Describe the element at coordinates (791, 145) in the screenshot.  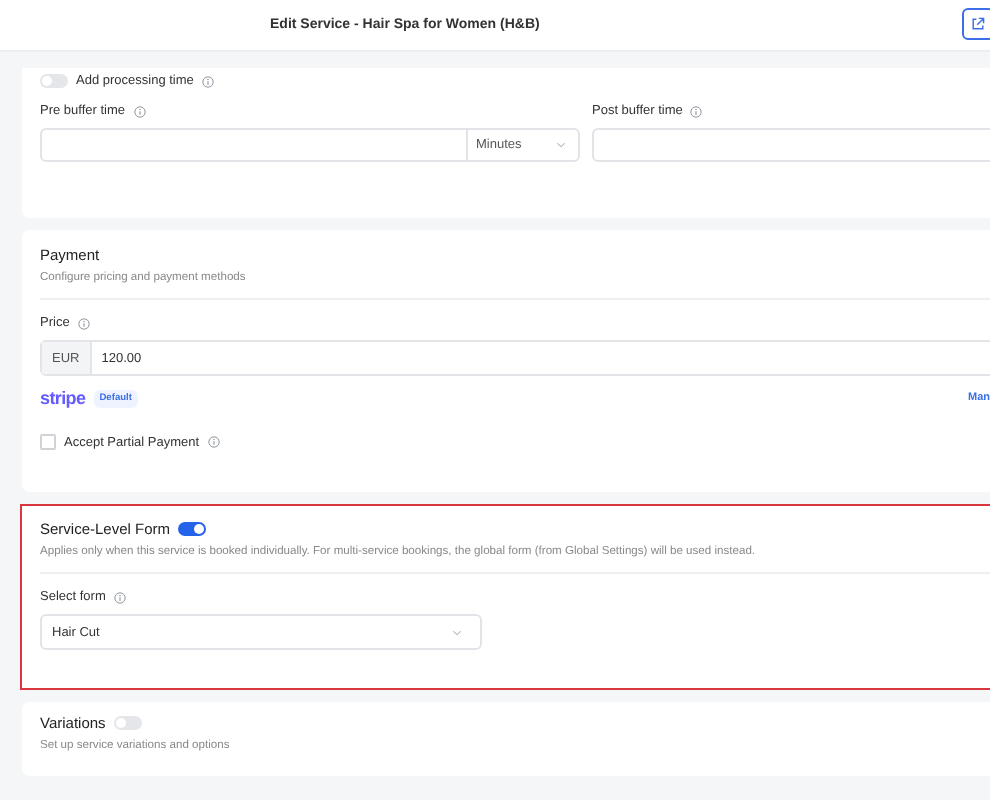
I see `input-field` at that location.